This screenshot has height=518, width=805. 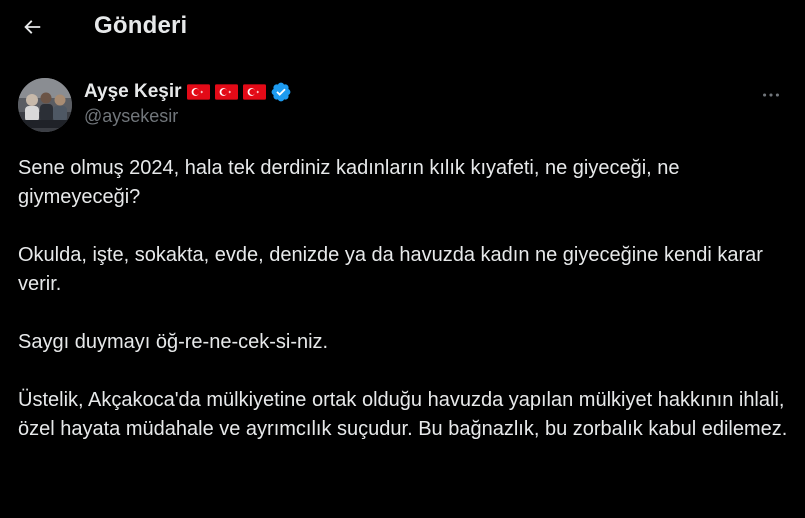 I want to click on more-horizontal-icon, so click(x=771, y=95).